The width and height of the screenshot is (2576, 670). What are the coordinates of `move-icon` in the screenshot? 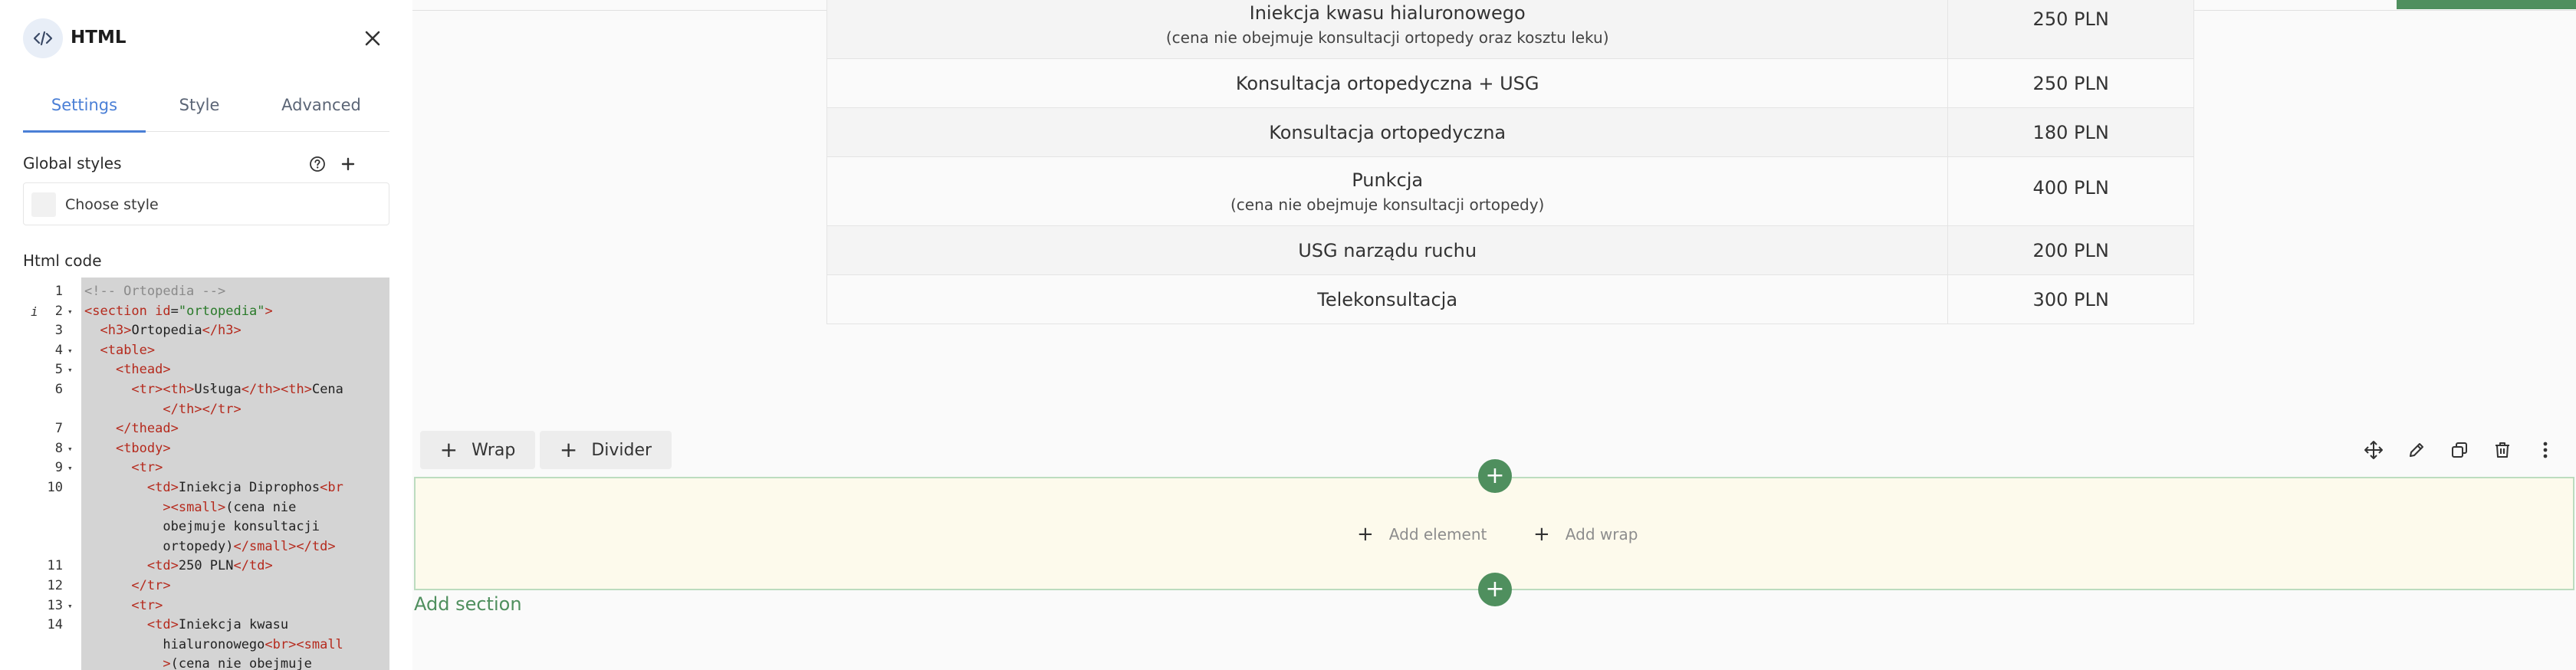 It's located at (2374, 450).